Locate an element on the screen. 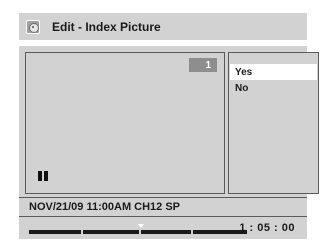 This screenshot has height=241, width=321. position-marker-icon is located at coordinates (141, 226).